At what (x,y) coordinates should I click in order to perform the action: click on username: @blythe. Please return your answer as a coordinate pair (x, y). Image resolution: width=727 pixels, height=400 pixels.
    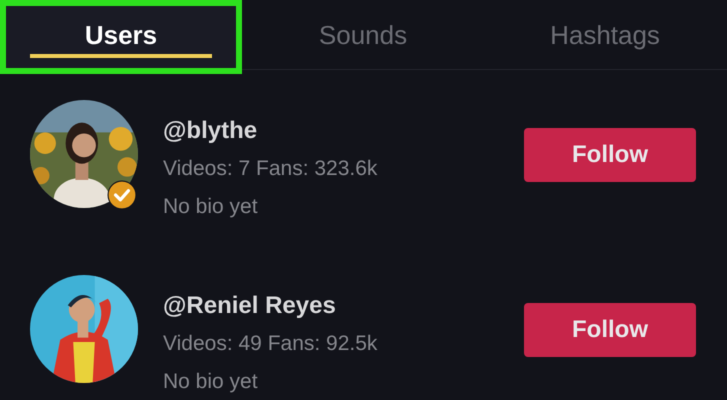
    Looking at the image, I should click on (328, 131).